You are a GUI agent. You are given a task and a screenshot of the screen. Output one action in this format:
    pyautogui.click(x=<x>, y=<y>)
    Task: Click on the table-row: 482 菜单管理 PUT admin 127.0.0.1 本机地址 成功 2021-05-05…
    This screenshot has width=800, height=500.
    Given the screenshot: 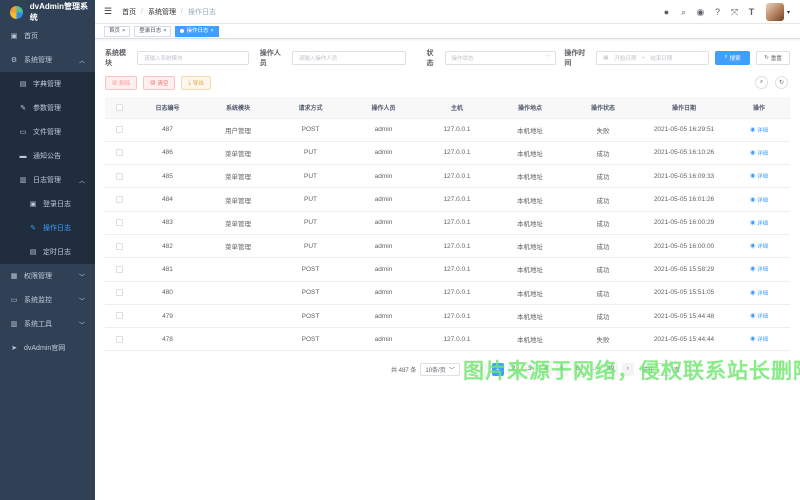 What is the action you would take?
    pyautogui.click(x=447, y=246)
    